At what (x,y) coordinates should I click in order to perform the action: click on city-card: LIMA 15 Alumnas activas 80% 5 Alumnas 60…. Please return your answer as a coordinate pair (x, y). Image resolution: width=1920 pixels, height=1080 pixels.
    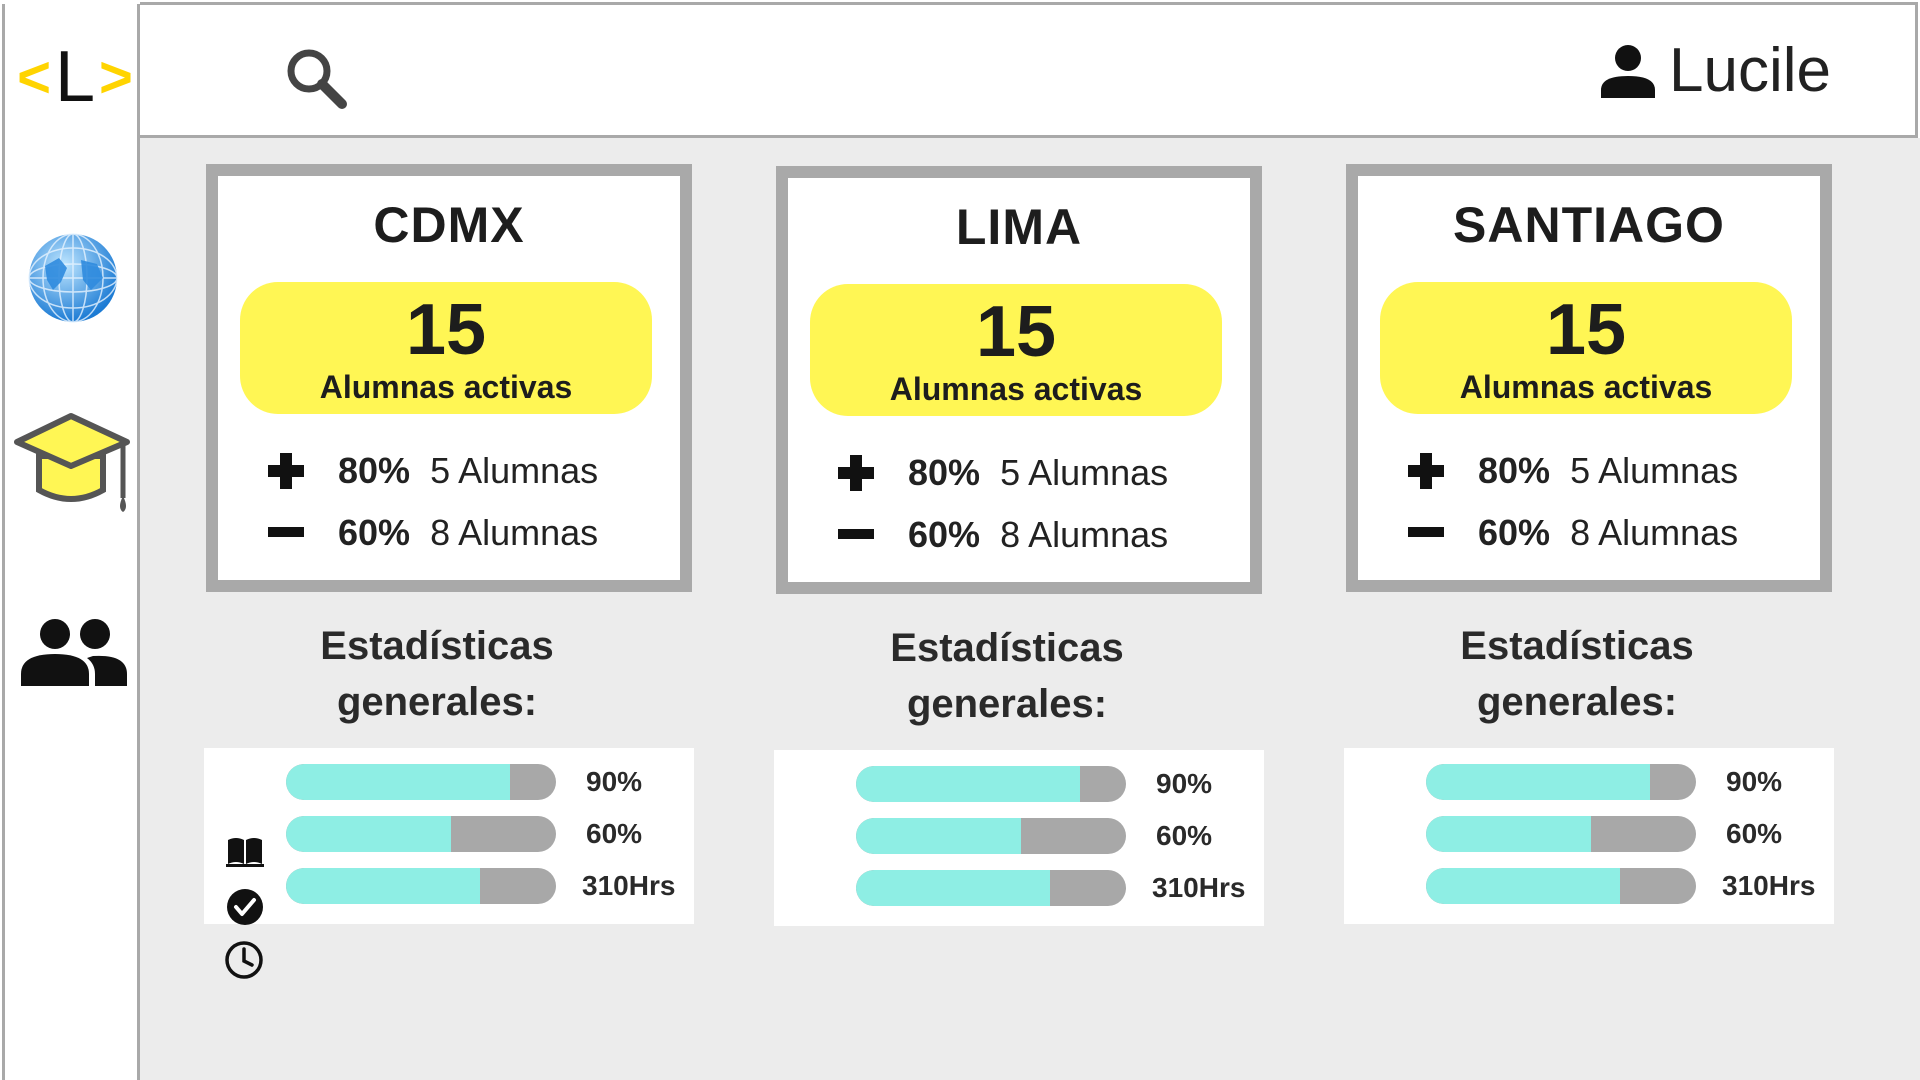
    Looking at the image, I should click on (1019, 380).